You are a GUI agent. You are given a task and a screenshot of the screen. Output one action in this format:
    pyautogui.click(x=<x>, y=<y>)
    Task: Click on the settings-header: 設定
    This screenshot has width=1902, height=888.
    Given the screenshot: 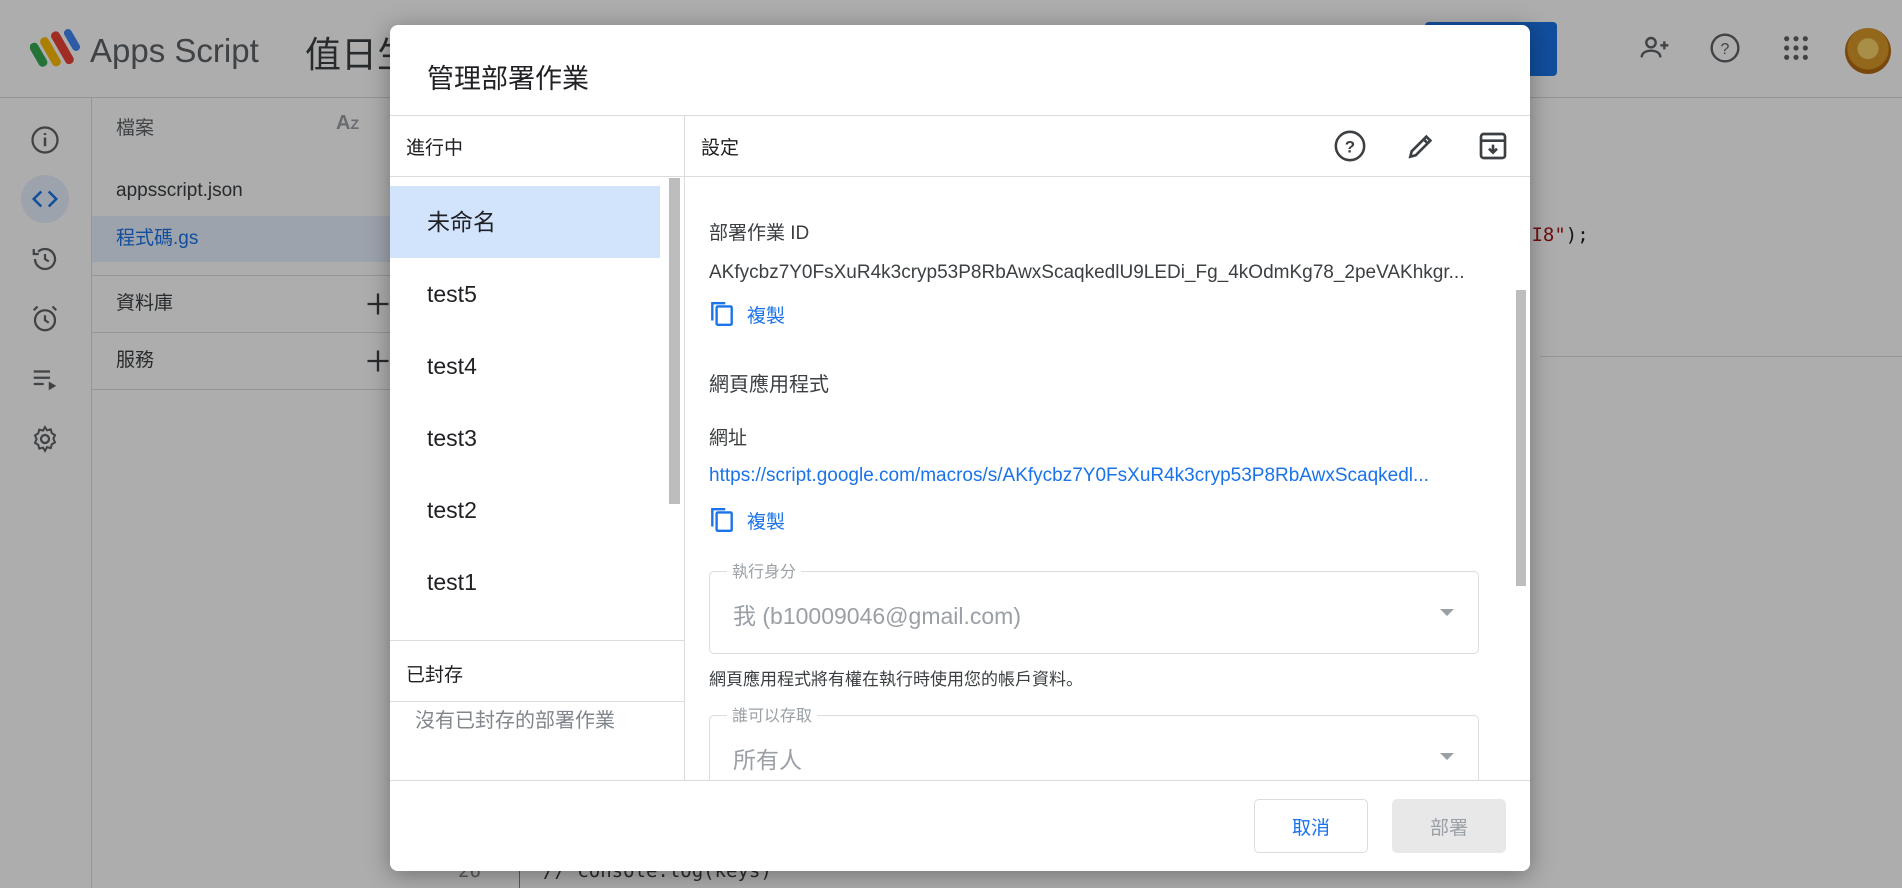 What is the action you would take?
    pyautogui.click(x=720, y=148)
    